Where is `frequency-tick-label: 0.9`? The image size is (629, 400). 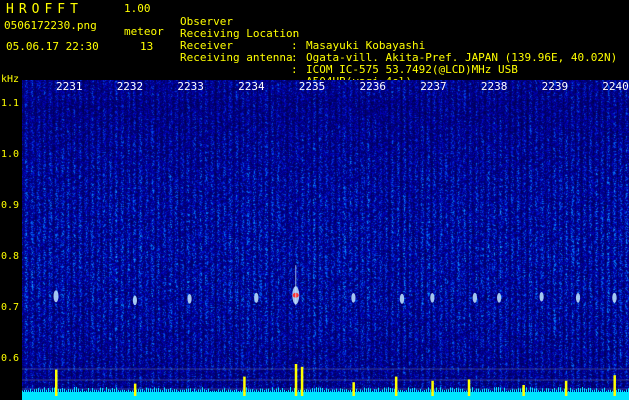
frequency-tick-label: 0.9 is located at coordinates (10, 205).